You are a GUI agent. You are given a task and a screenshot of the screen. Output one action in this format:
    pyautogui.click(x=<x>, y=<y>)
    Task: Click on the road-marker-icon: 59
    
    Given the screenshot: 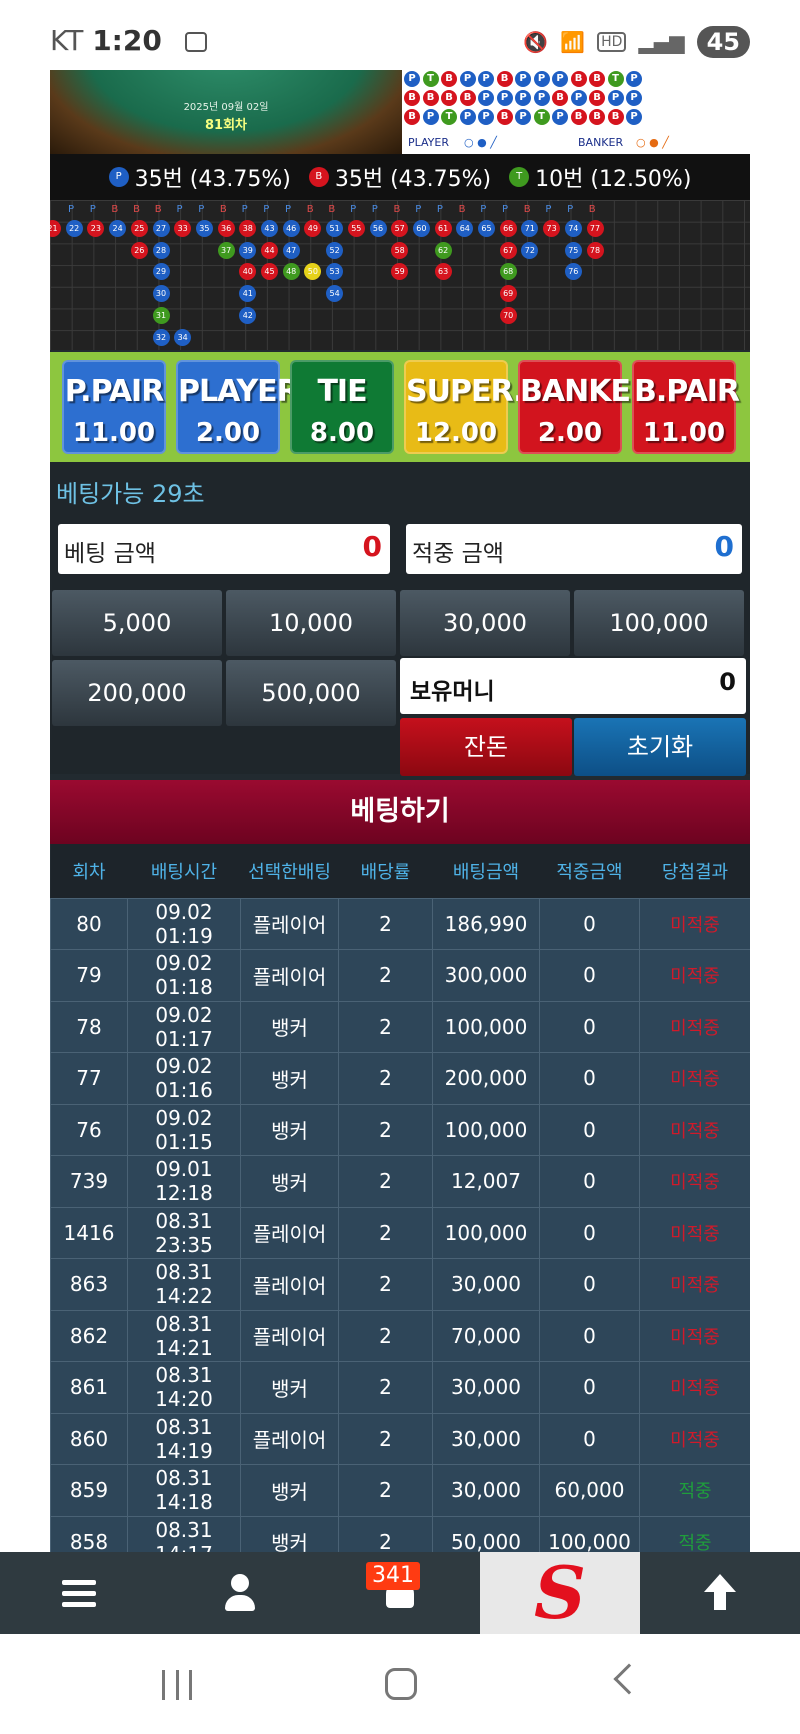 What is the action you would take?
    pyautogui.click(x=400, y=272)
    